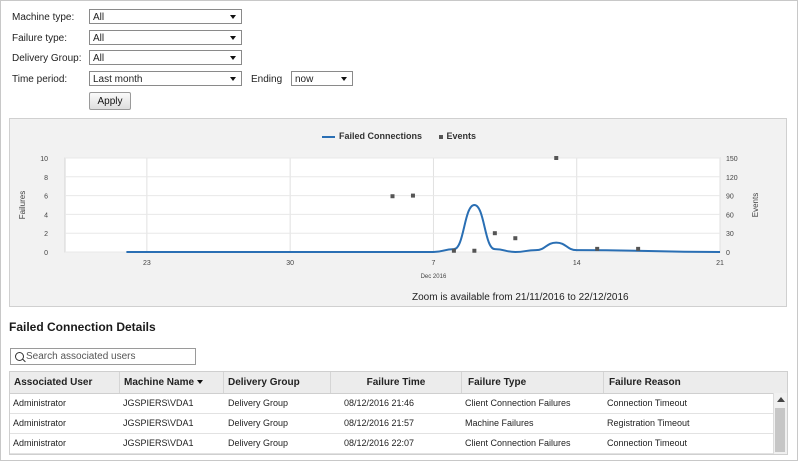 This screenshot has width=798, height=461. Describe the element at coordinates (577, 263) in the screenshot. I see `x-tick-label: 14` at that location.